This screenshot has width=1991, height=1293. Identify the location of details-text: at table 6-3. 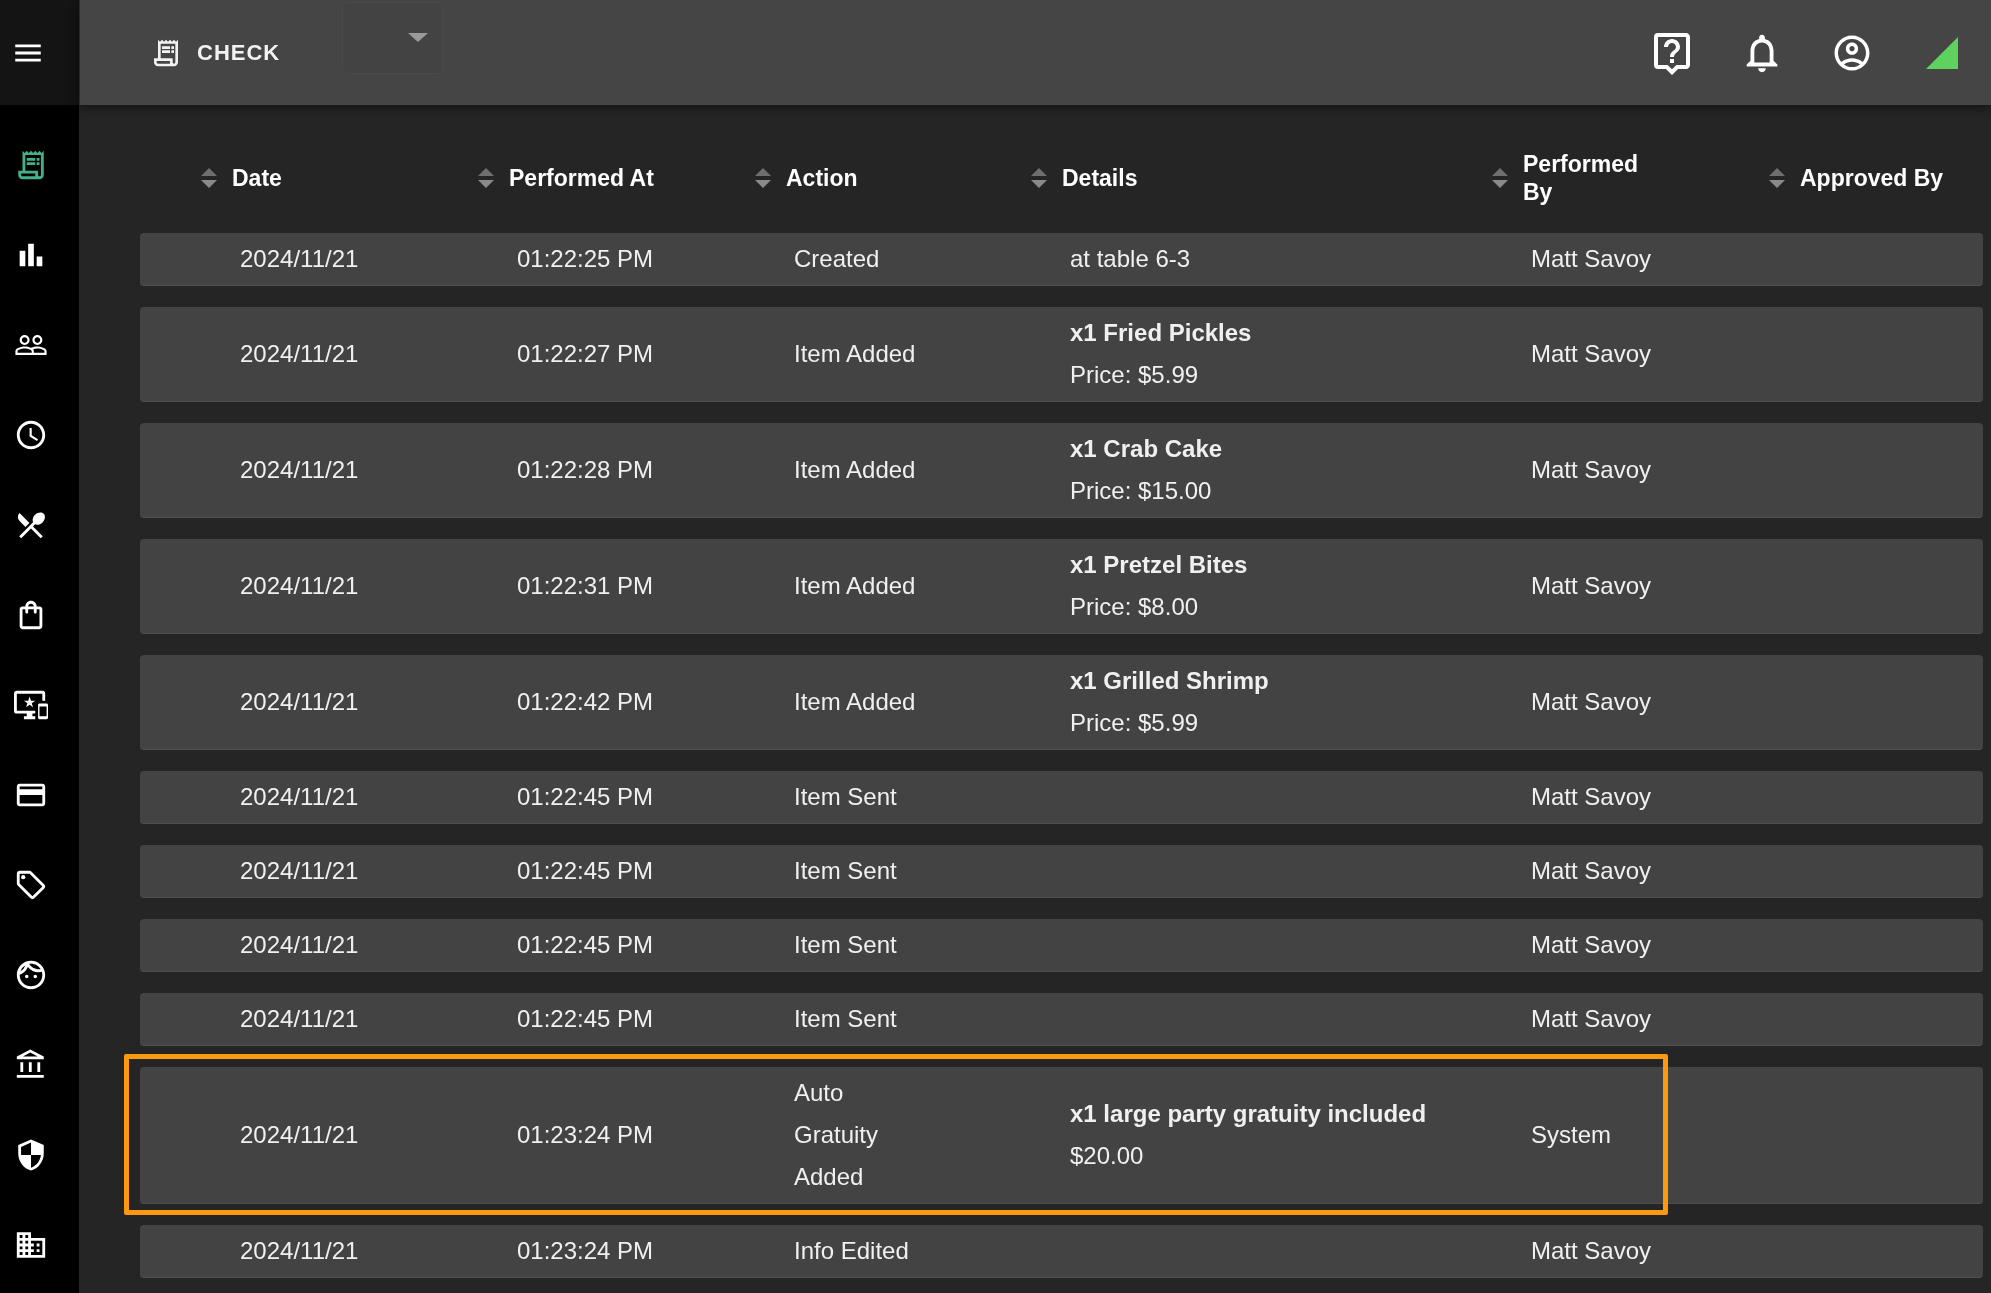
(1130, 259).